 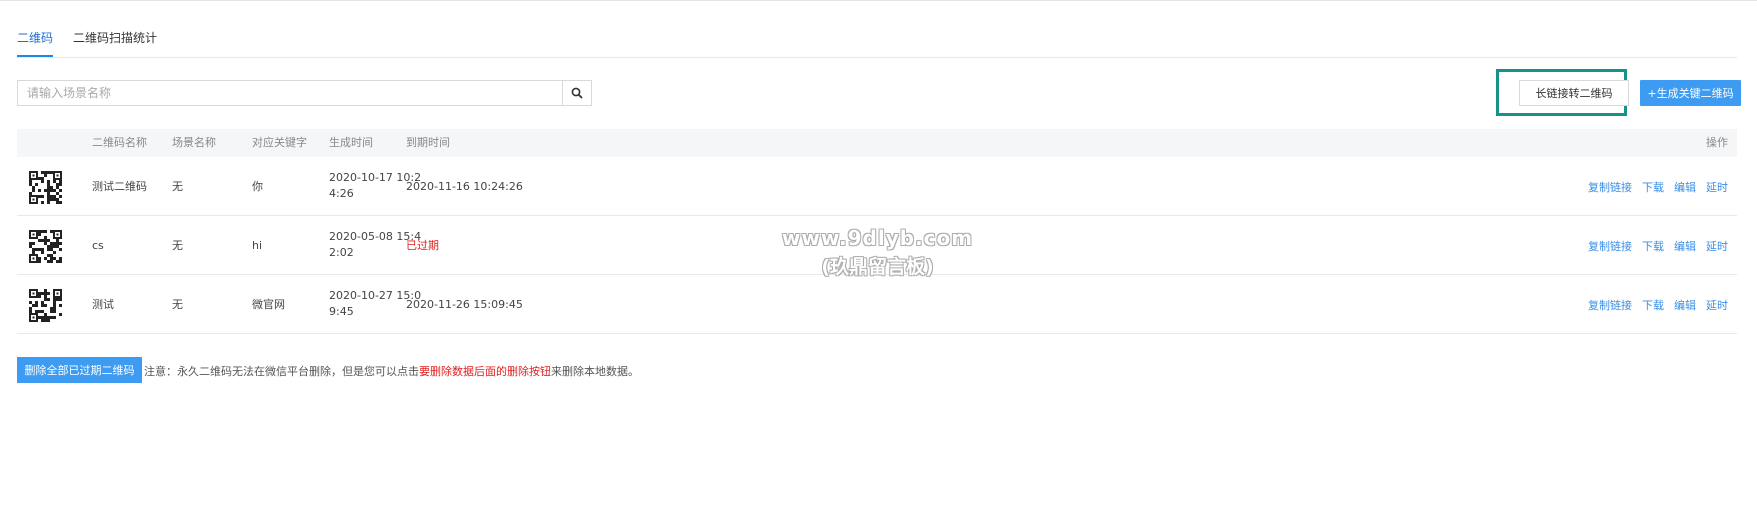 I want to click on search-icon, so click(x=577, y=93).